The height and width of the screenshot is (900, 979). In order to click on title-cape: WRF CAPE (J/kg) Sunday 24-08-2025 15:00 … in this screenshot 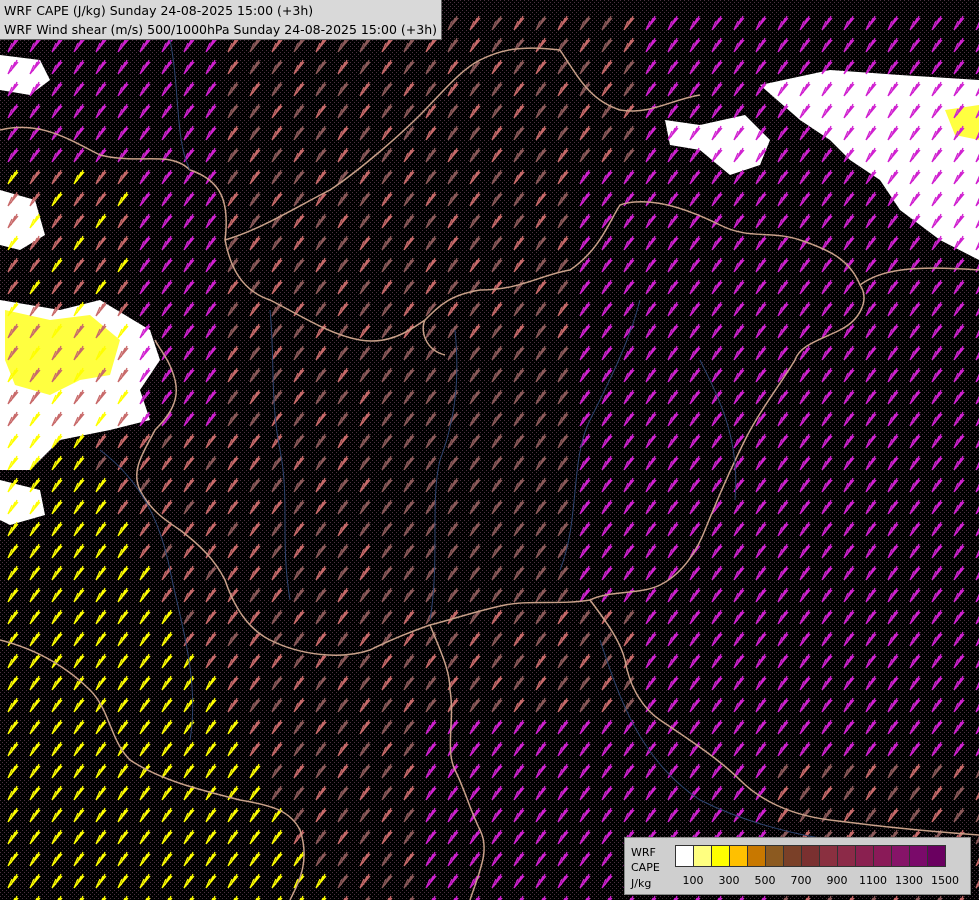, I will do `click(159, 10)`.